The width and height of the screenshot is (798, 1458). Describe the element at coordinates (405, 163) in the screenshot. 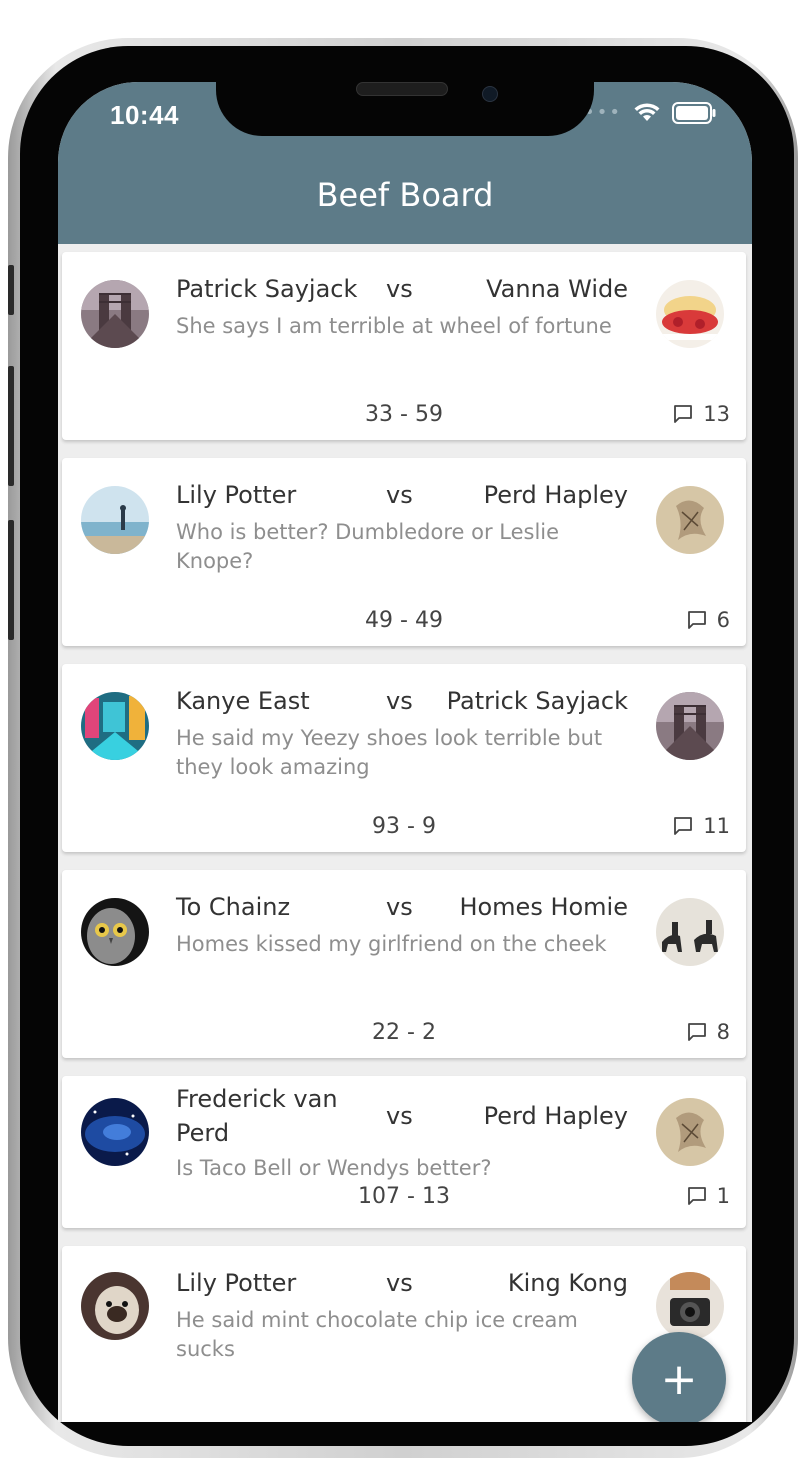

I see `app-header: 10:44 •••• Beef Board` at that location.